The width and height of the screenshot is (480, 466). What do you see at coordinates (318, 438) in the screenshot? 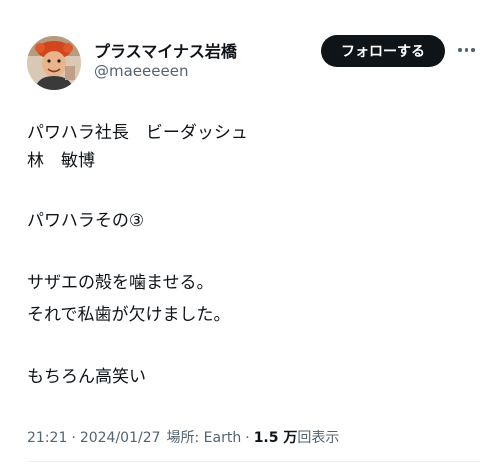
I see `views-label: 回表示` at bounding box center [318, 438].